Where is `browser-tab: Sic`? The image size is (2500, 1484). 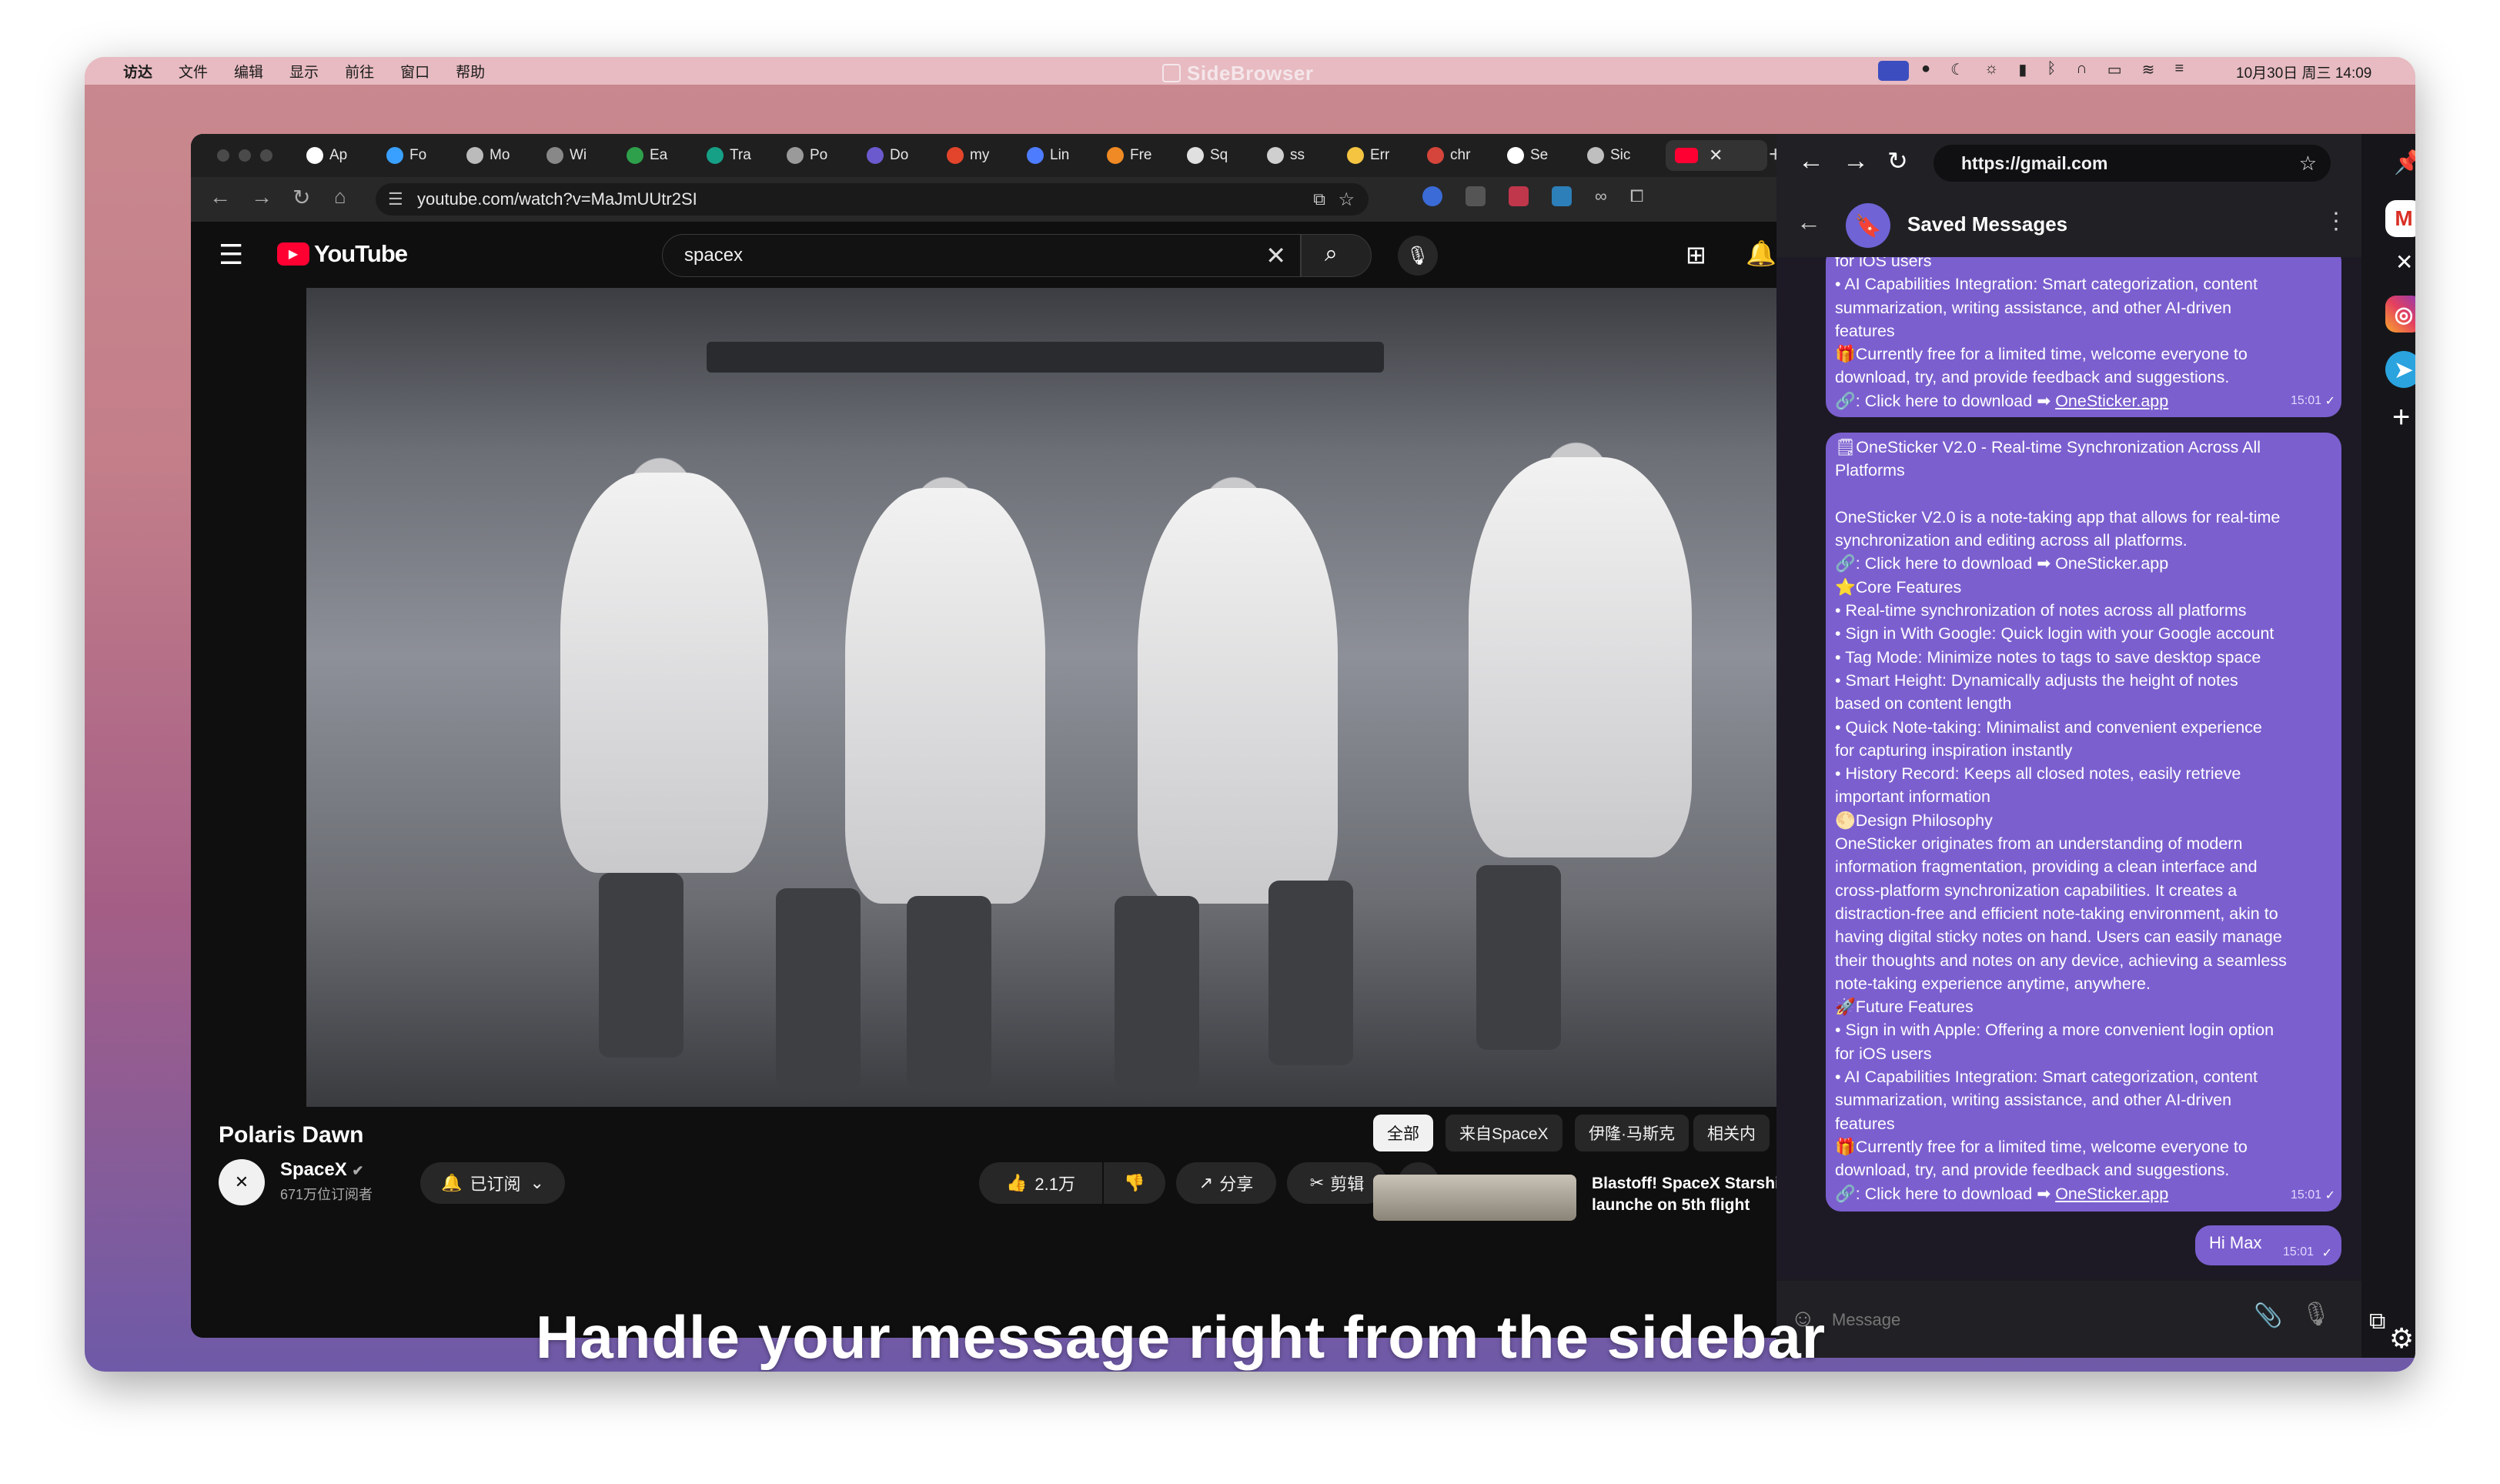
browser-tab: Sic is located at coordinates (1608, 155).